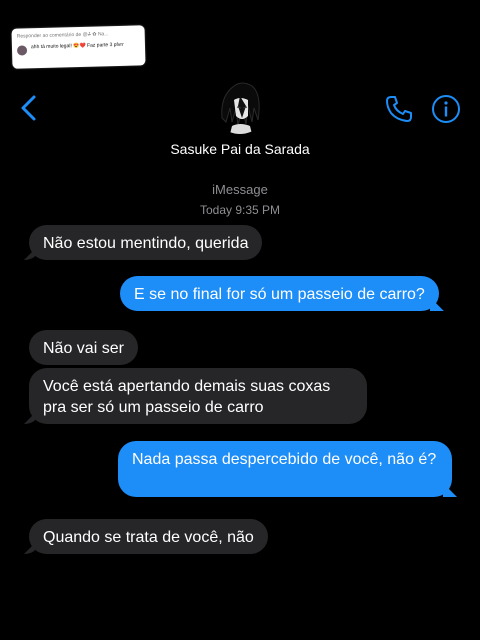 This screenshot has width=480, height=640. I want to click on message-text: Nada passa despercebido de você, não é?, so click(284, 459).